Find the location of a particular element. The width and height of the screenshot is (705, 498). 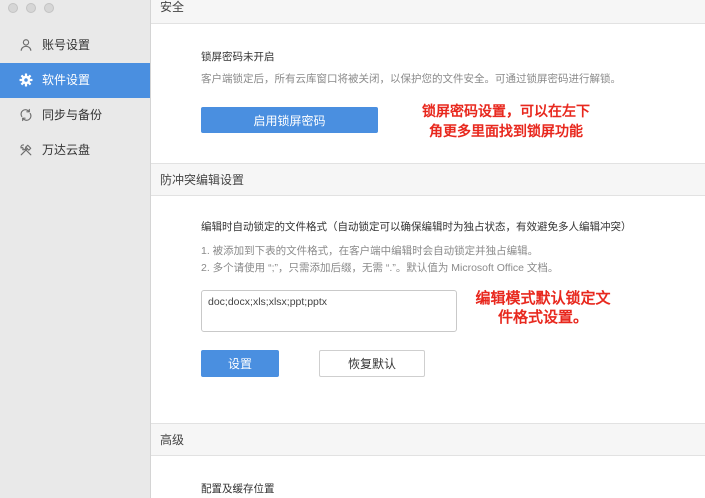

sidebar-item-wanda-cloud: 万达云盘 is located at coordinates (75, 150).